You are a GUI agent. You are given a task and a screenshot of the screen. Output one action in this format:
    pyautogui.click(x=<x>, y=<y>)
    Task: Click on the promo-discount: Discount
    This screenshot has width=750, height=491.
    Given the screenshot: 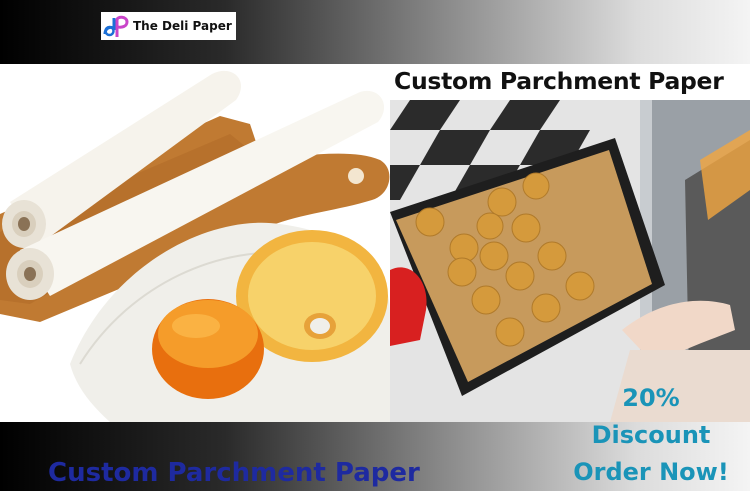 What is the action you would take?
    pyautogui.click(x=651, y=435)
    